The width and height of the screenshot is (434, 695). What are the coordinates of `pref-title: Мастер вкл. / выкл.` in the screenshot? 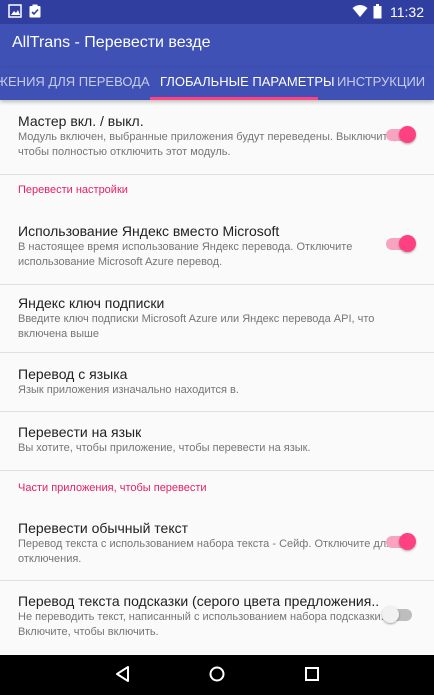 It's located at (81, 121).